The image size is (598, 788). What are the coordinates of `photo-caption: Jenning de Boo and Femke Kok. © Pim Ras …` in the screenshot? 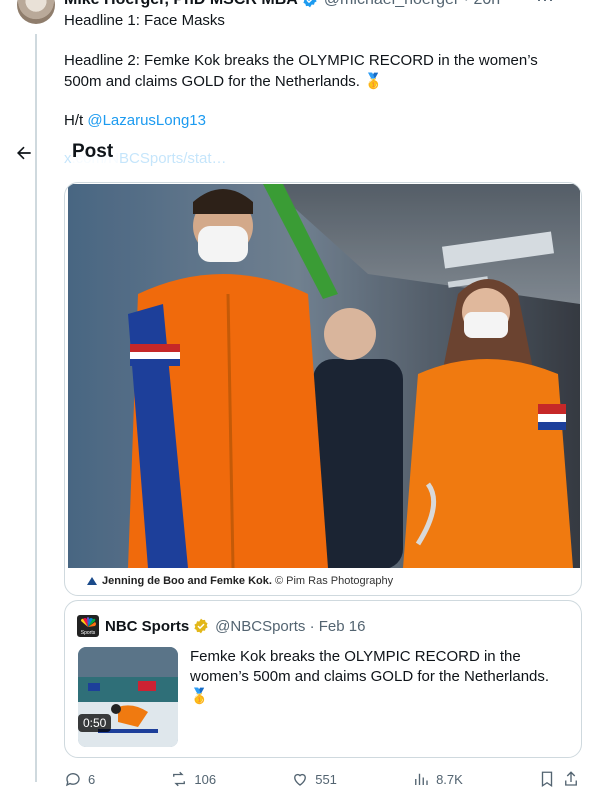 It's located at (240, 581).